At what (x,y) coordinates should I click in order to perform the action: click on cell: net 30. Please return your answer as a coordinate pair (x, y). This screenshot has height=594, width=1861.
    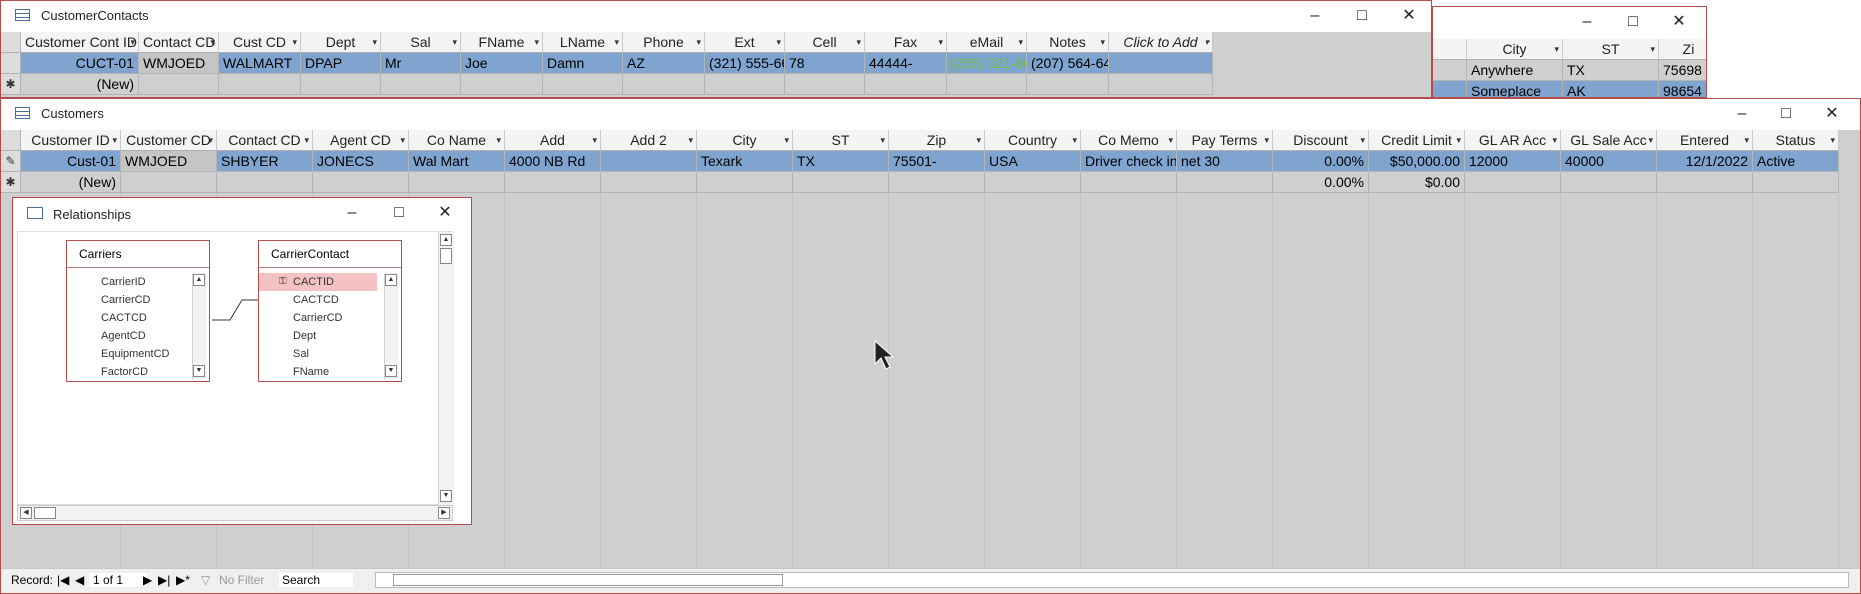
    Looking at the image, I should click on (1225, 161).